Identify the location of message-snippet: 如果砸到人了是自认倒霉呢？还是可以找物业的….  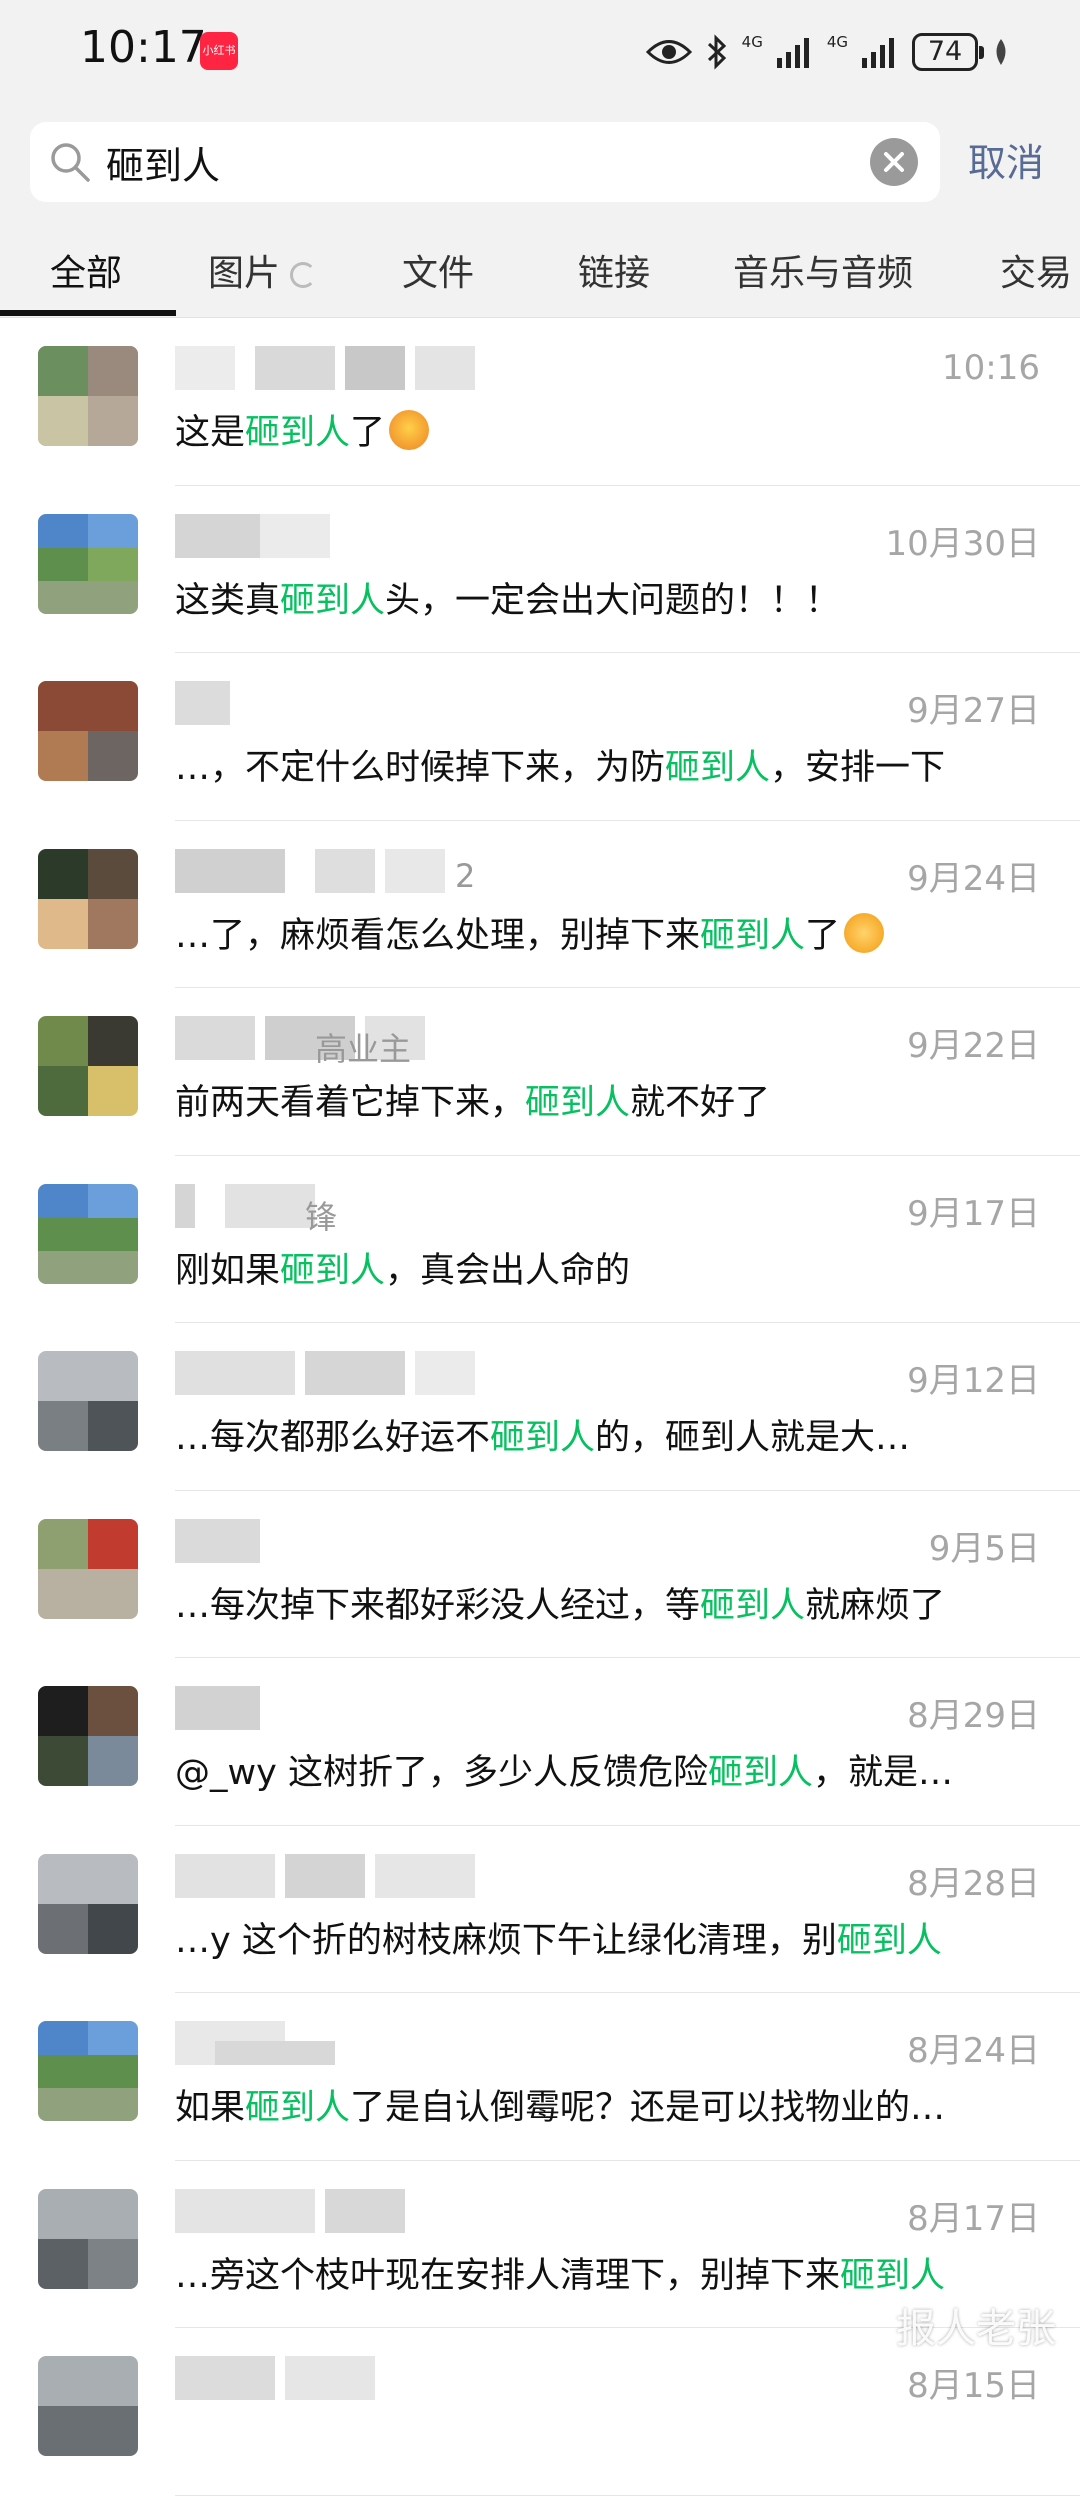
(560, 2104).